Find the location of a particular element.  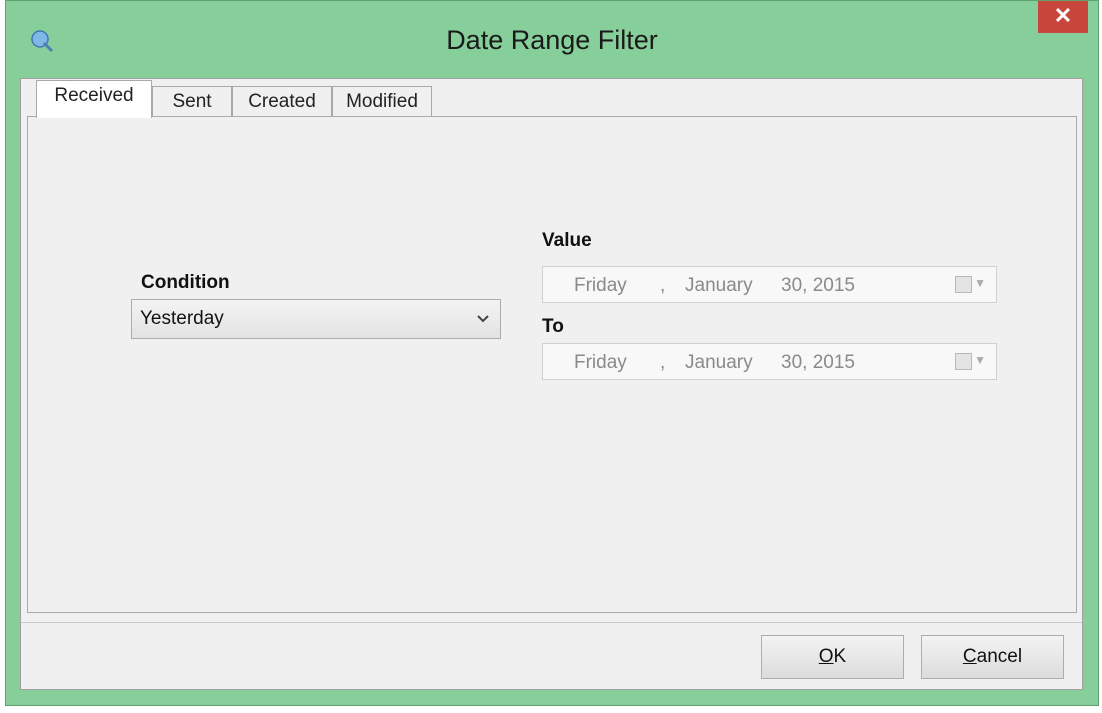

tab-modified: Modified is located at coordinates (382, 101).